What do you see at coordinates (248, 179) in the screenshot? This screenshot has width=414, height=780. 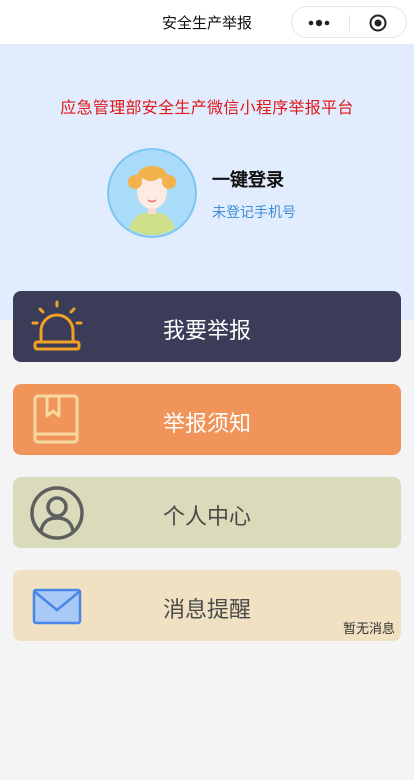 I see `one-click-login: 一键登录` at bounding box center [248, 179].